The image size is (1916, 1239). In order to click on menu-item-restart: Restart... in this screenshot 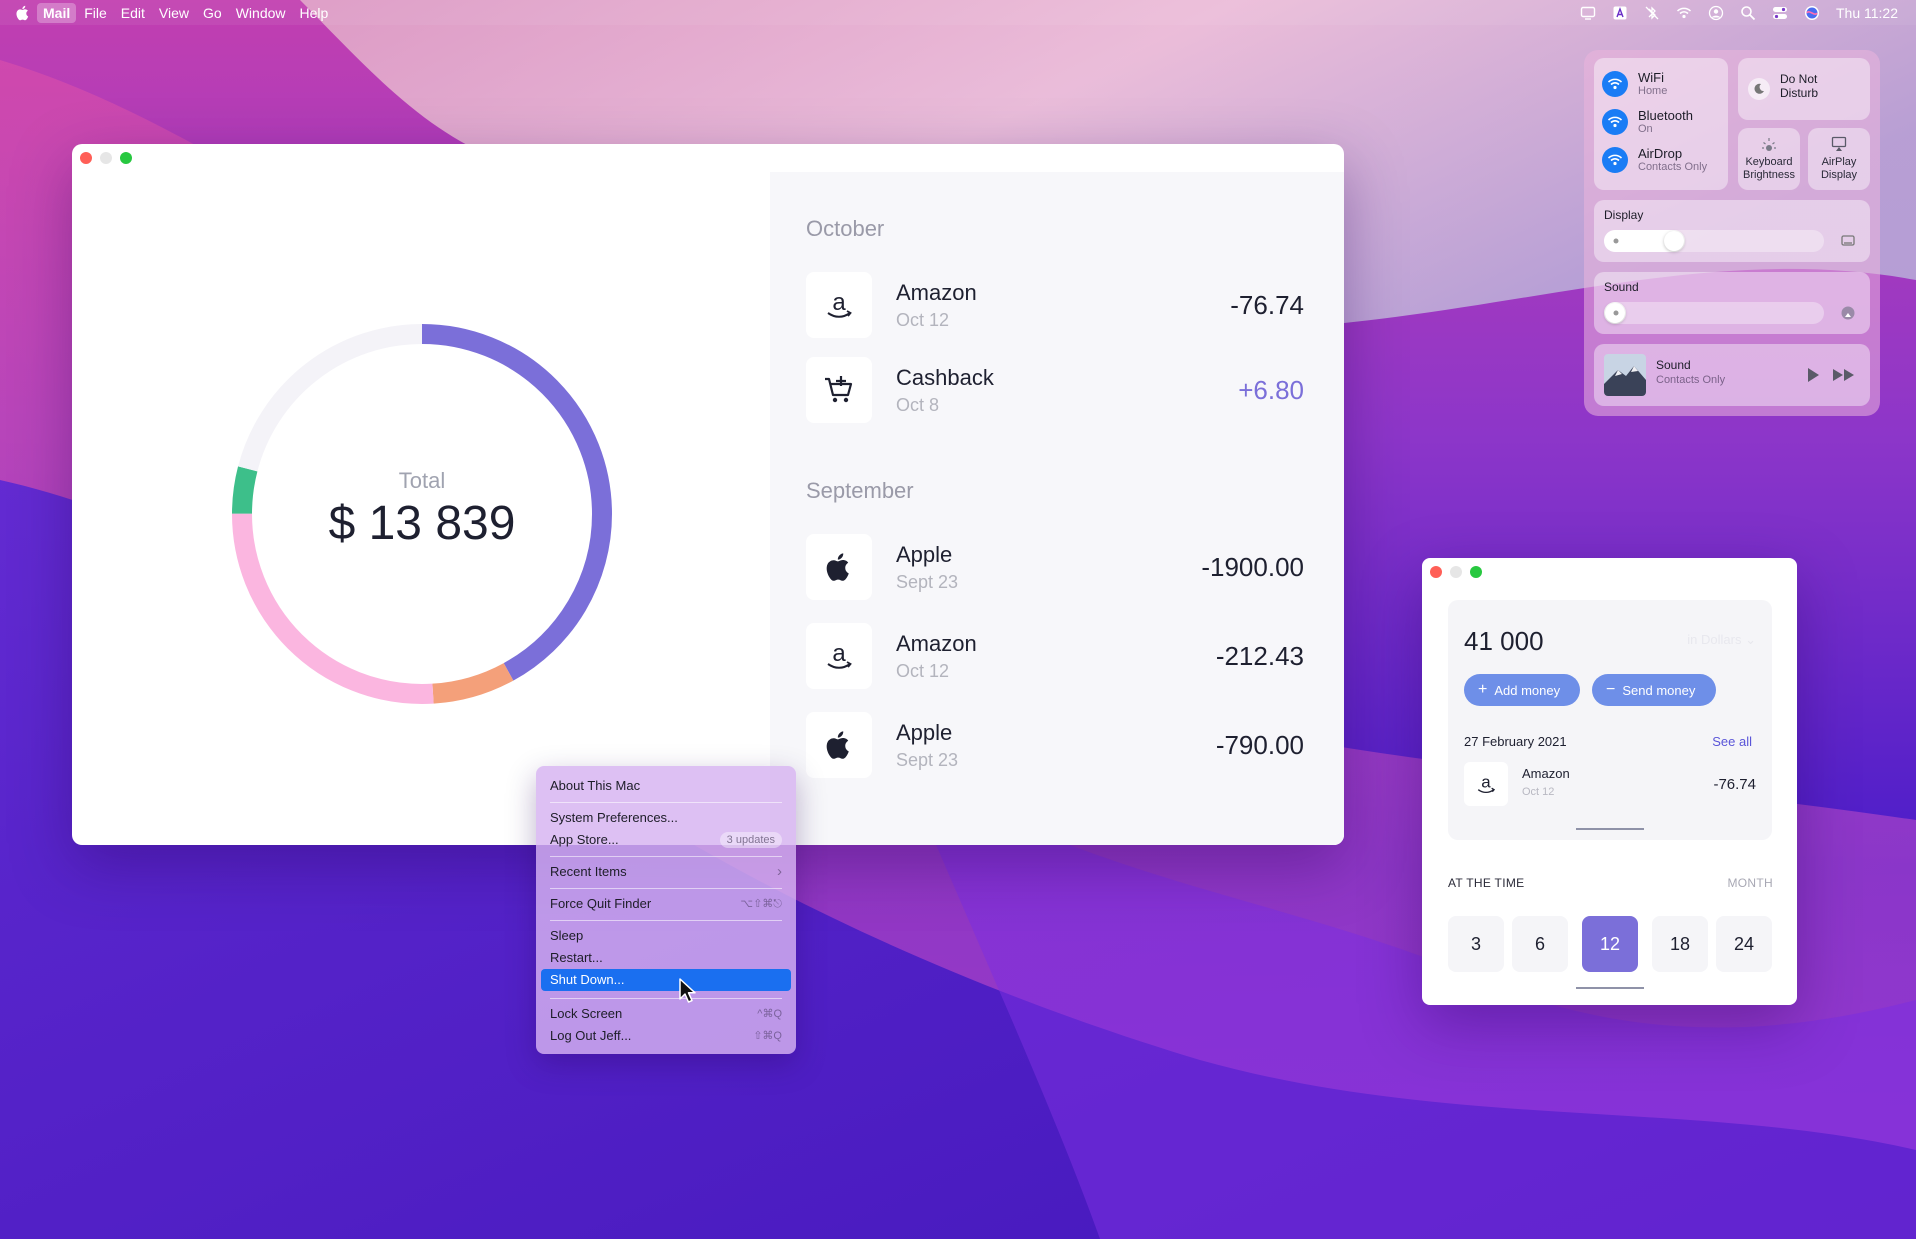, I will do `click(666, 958)`.